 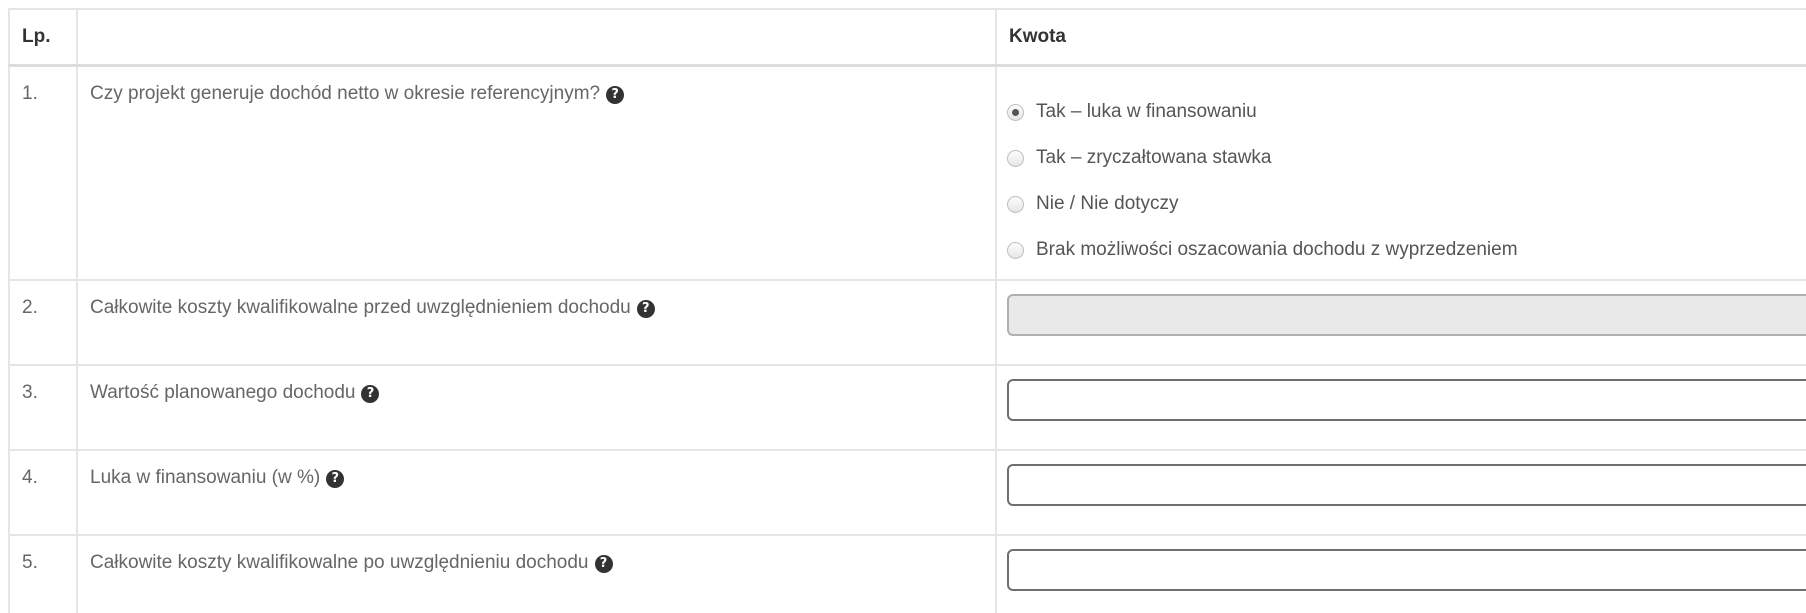 What do you see at coordinates (1015, 112) in the screenshot?
I see `radio-button-selected` at bounding box center [1015, 112].